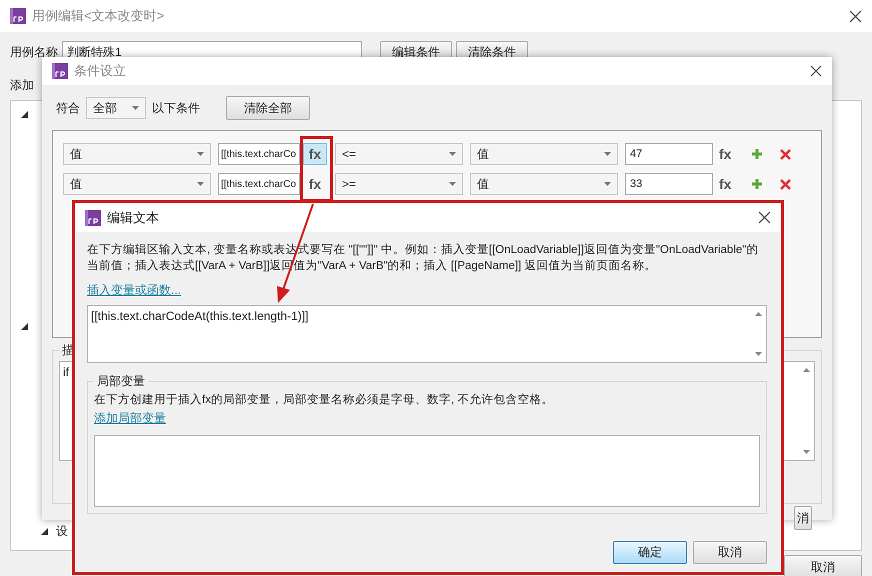 The height and width of the screenshot is (576, 872). I want to click on operator-select: <=, so click(399, 154).